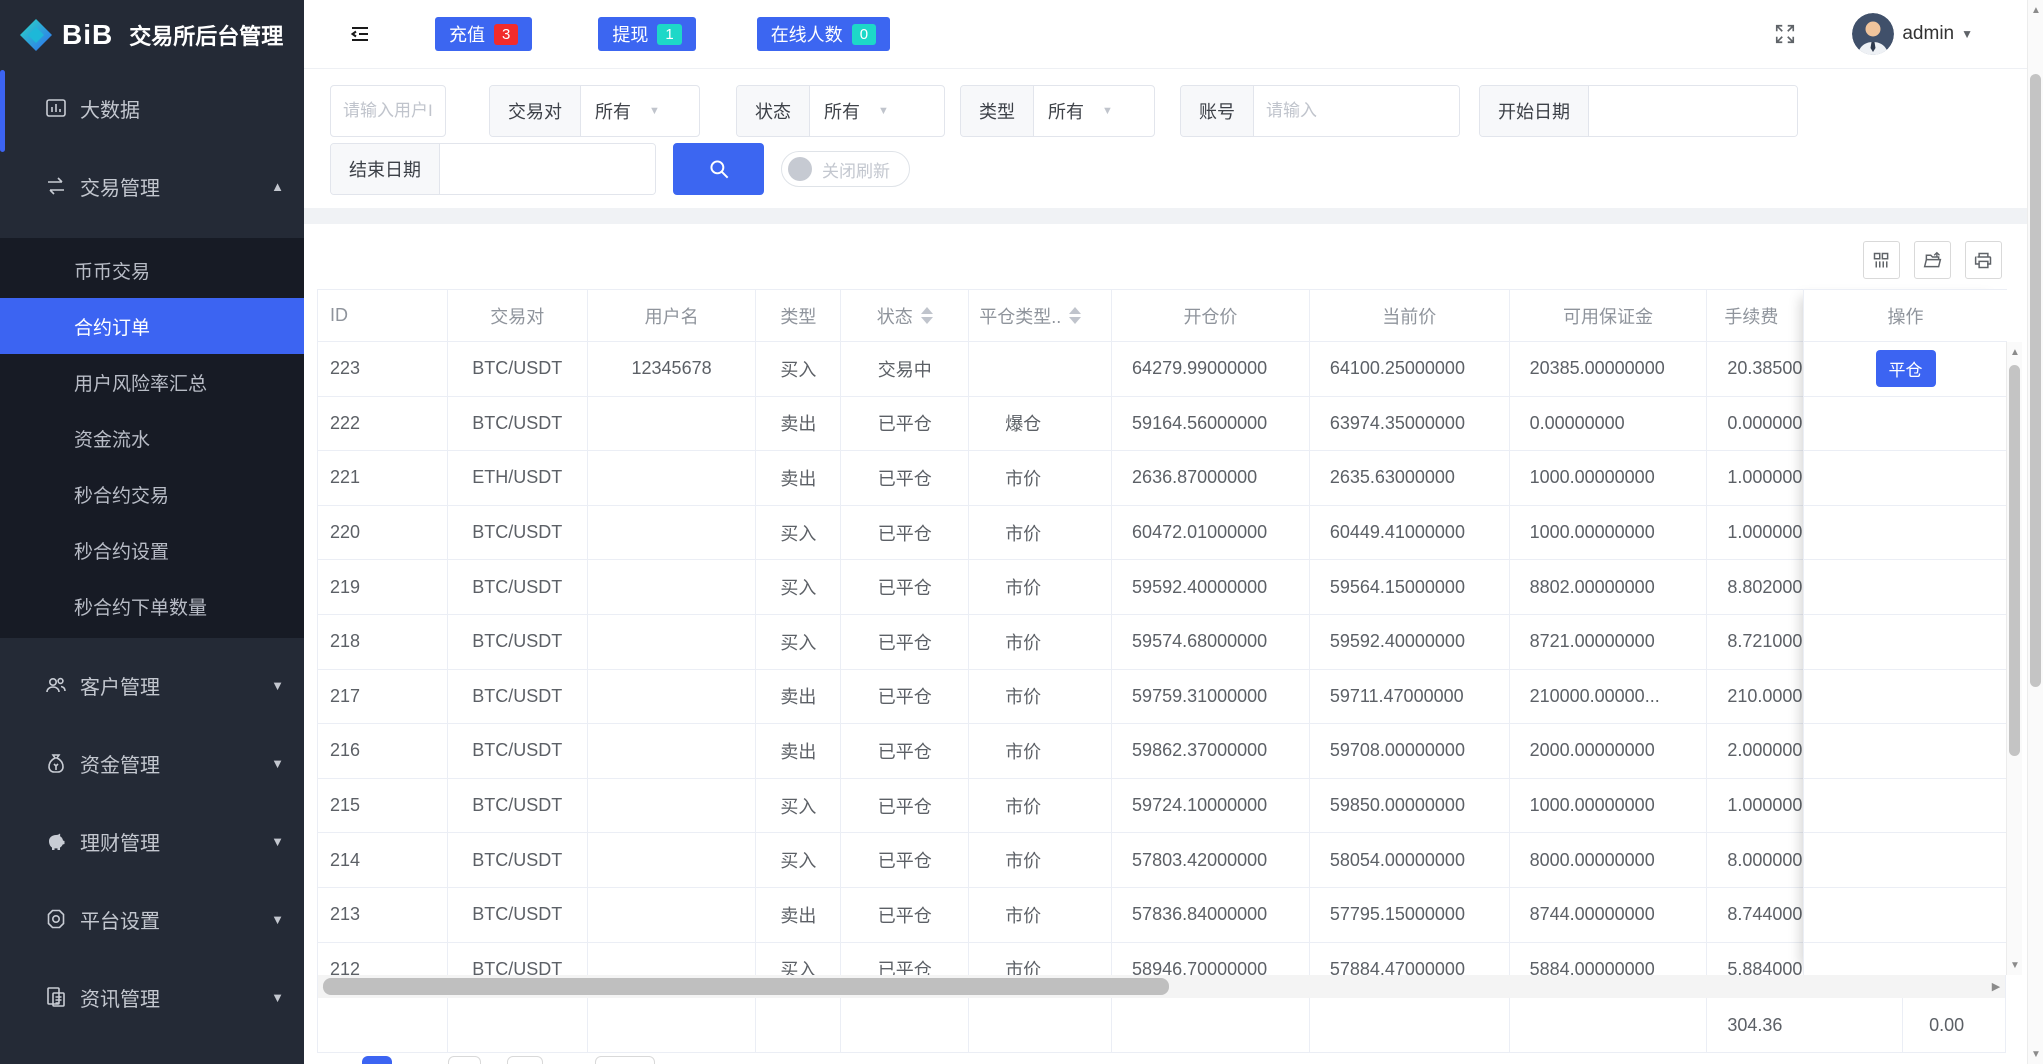 Image resolution: width=2043 pixels, height=1064 pixels. Describe the element at coordinates (1609, 315) in the screenshot. I see `col-header-margin: 可用保证金` at that location.